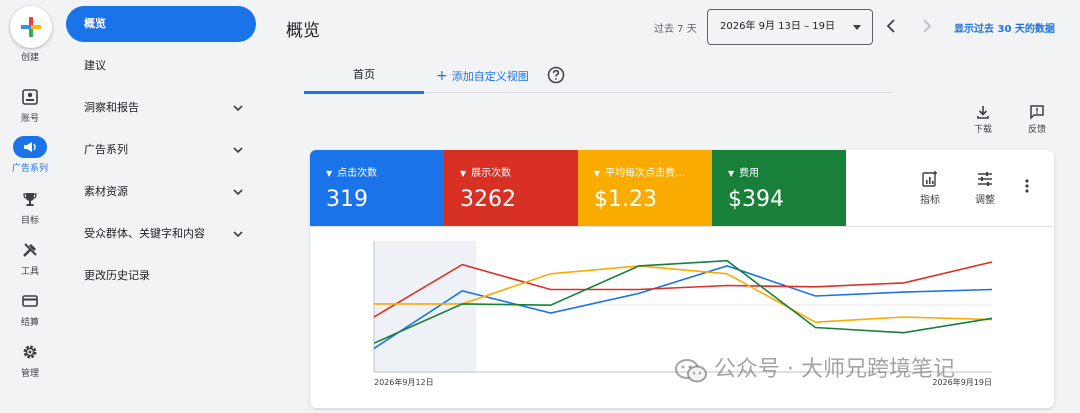  I want to click on date-range-select: 2026年 9月 13日 – 19日, so click(790, 27).